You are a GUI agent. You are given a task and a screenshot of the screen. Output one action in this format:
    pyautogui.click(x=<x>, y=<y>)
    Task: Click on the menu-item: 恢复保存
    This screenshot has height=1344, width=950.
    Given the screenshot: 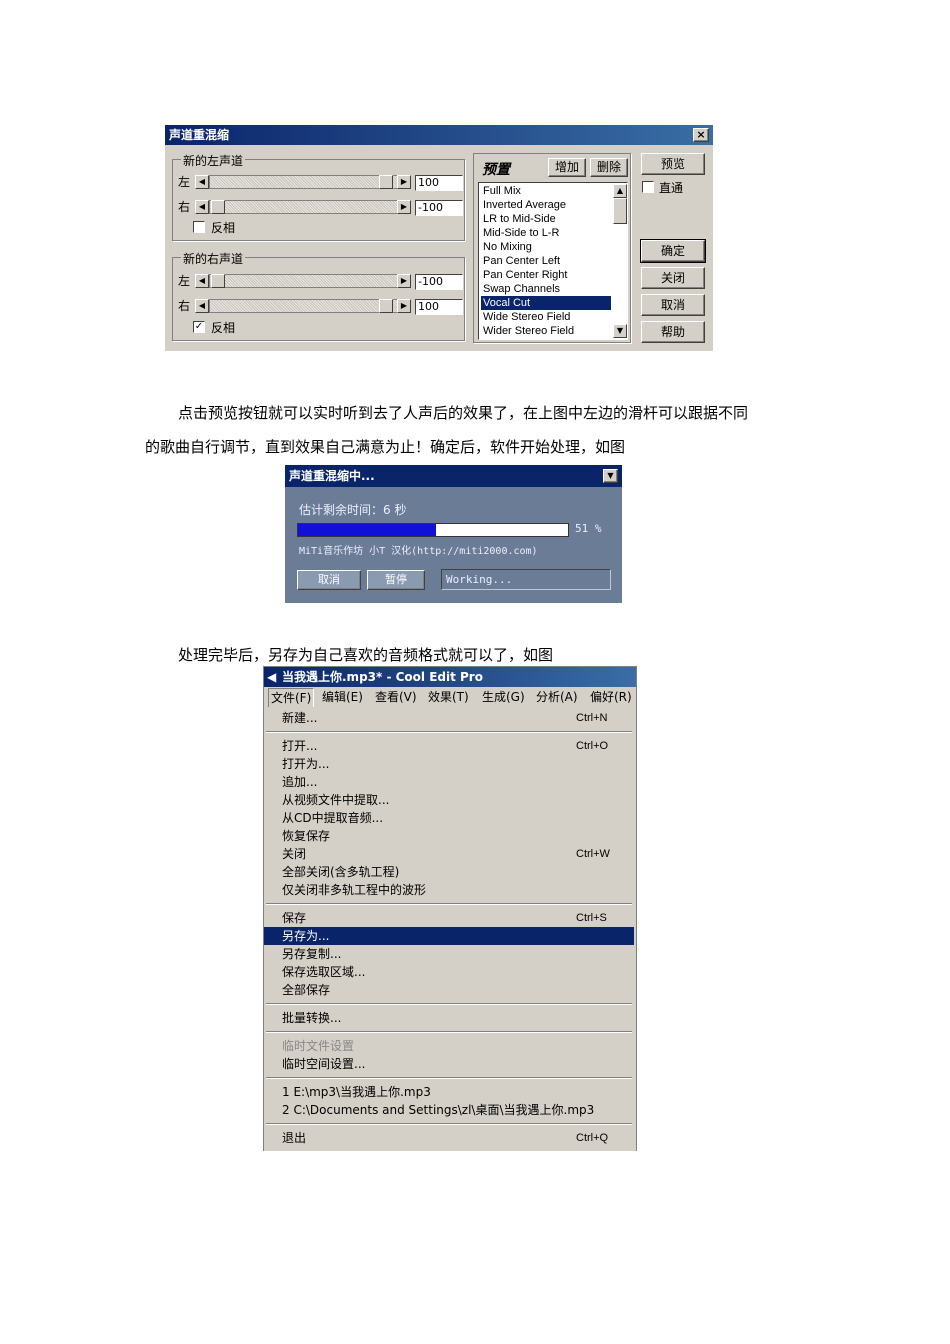 What is the action you would take?
    pyautogui.click(x=449, y=836)
    